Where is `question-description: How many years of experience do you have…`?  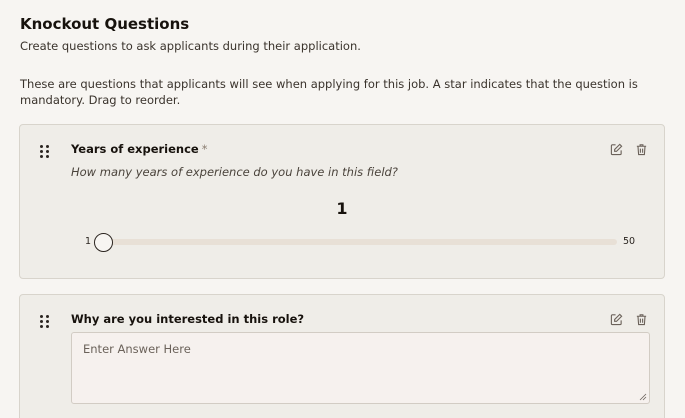
question-description: How many years of experience do you have… is located at coordinates (234, 172).